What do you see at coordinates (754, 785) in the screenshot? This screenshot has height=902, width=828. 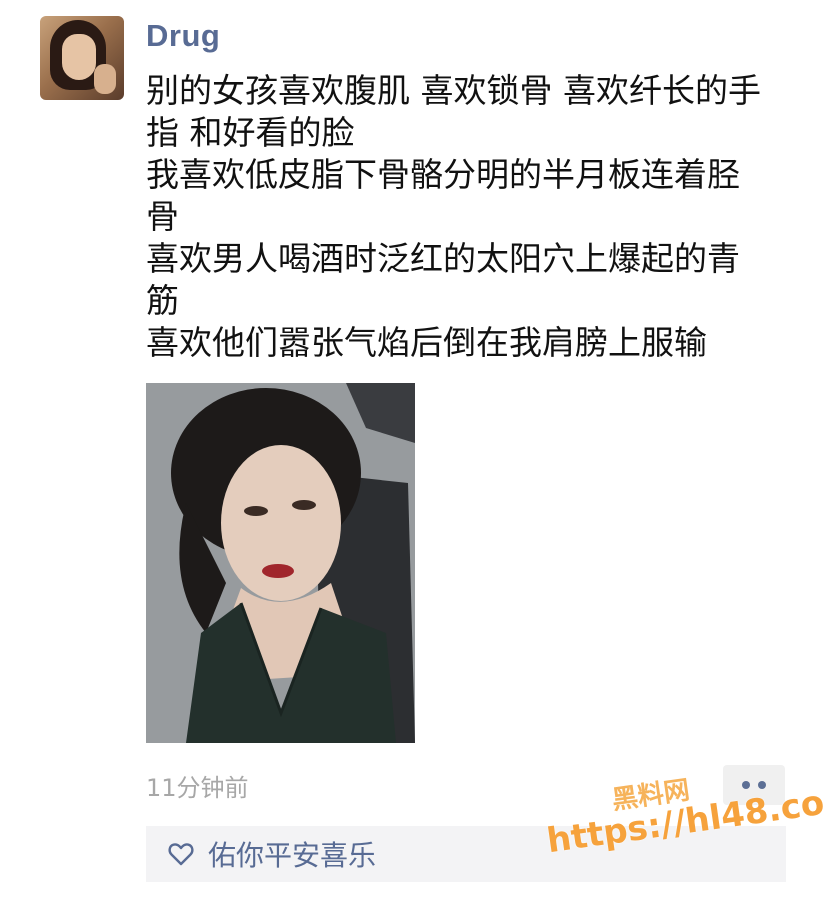 I see `comment-more-button` at bounding box center [754, 785].